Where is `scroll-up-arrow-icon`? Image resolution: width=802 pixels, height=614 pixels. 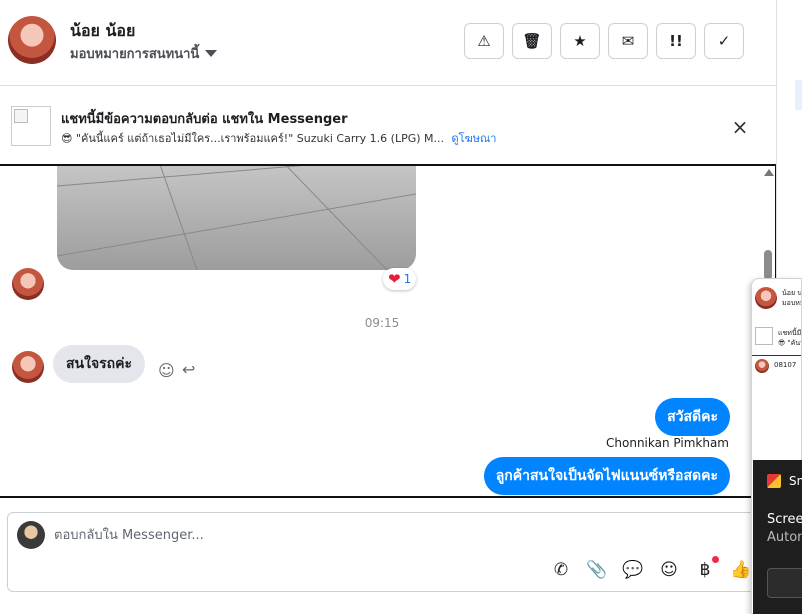 scroll-up-arrow-icon is located at coordinates (769, 172).